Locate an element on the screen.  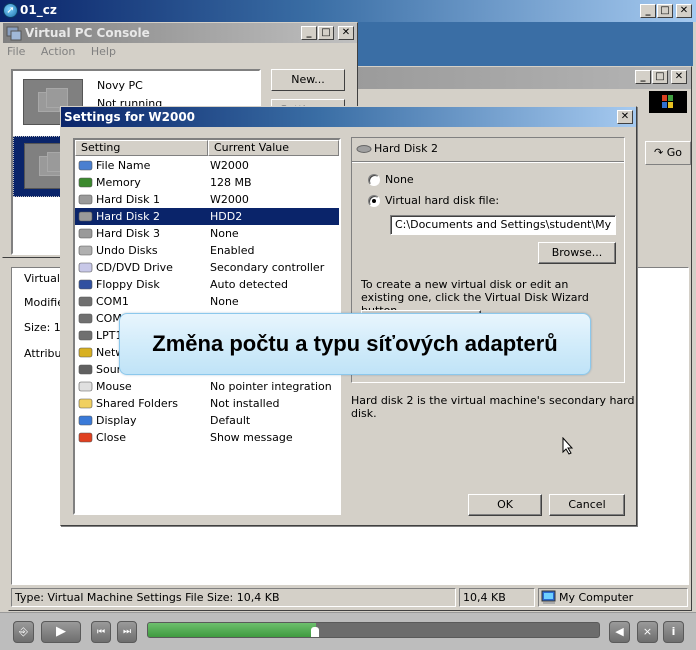
close-button: ✕ is located at coordinates (684, 11).